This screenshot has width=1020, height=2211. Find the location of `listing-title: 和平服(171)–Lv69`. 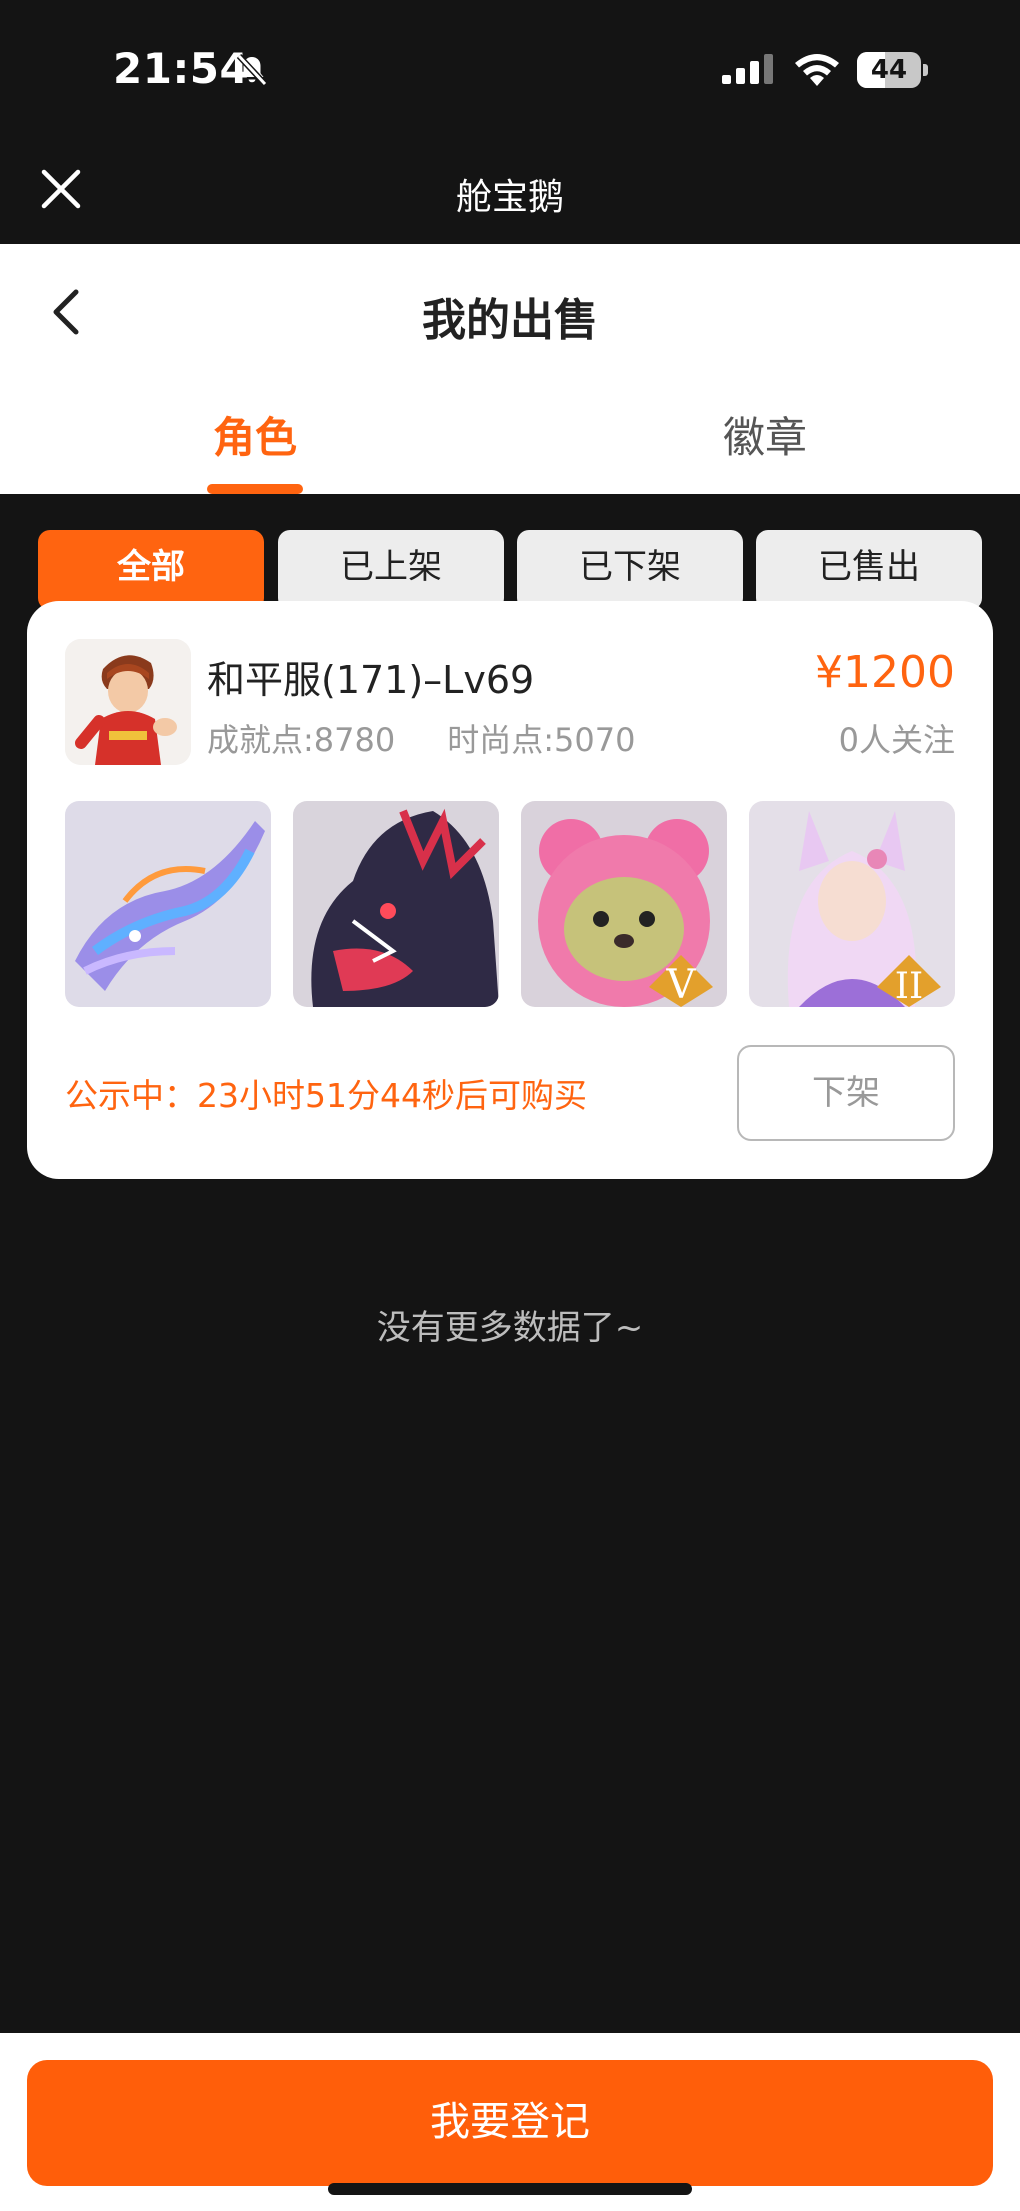

listing-title: 和平服(171)–Lv69 is located at coordinates (371, 680).